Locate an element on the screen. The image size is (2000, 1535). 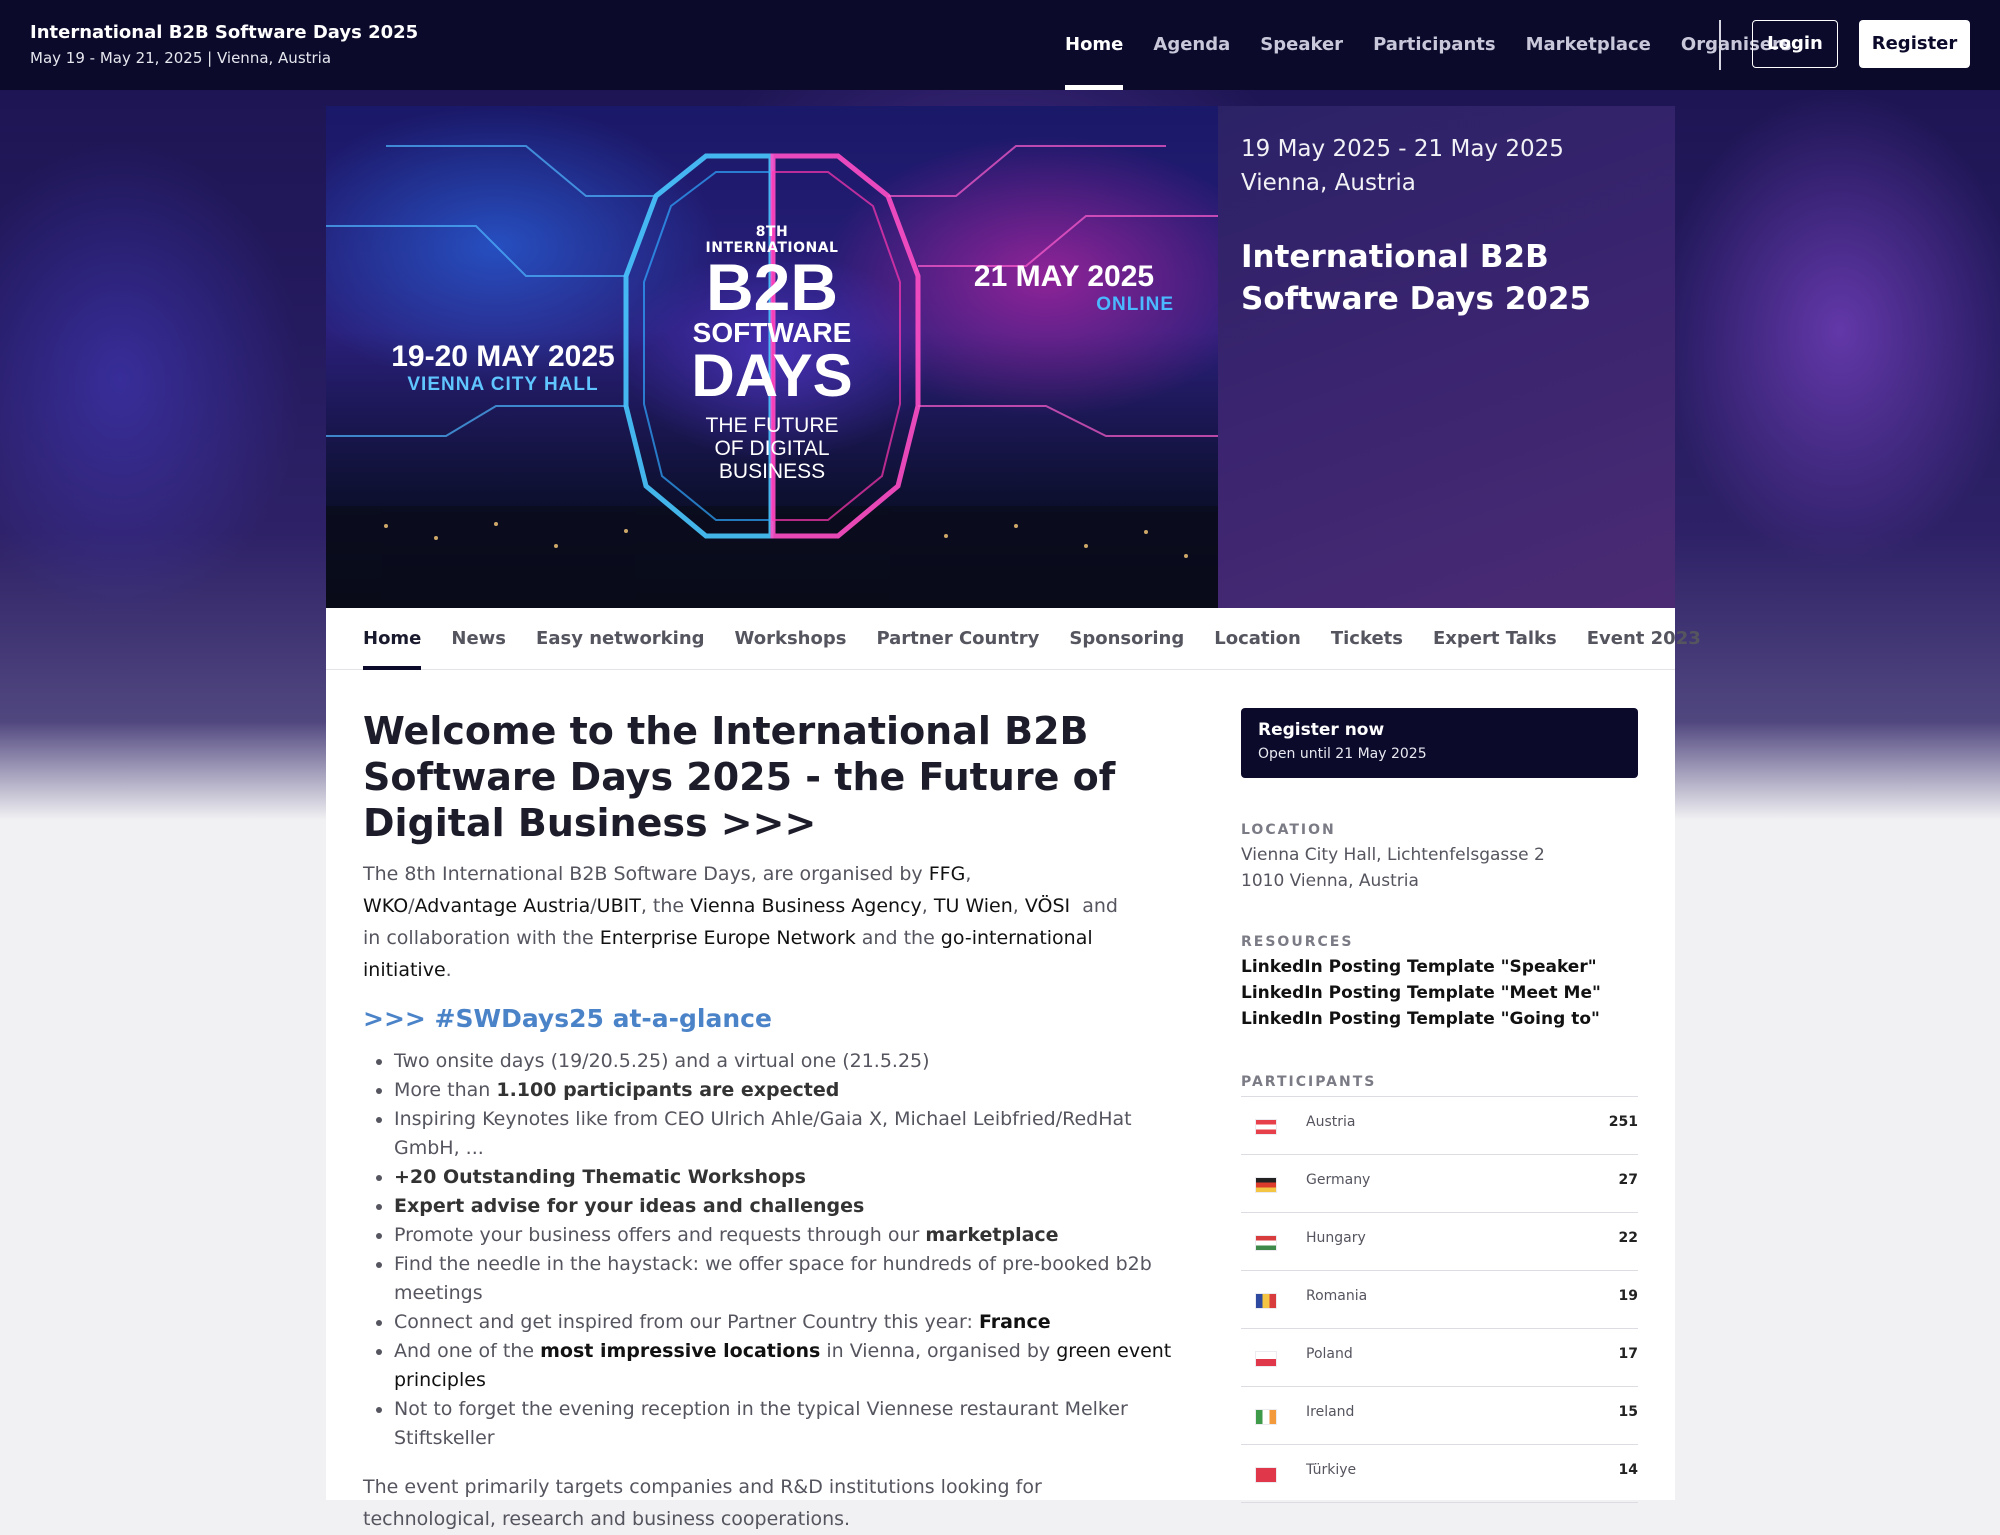
participant-count: 15 is located at coordinates (1628, 1412).